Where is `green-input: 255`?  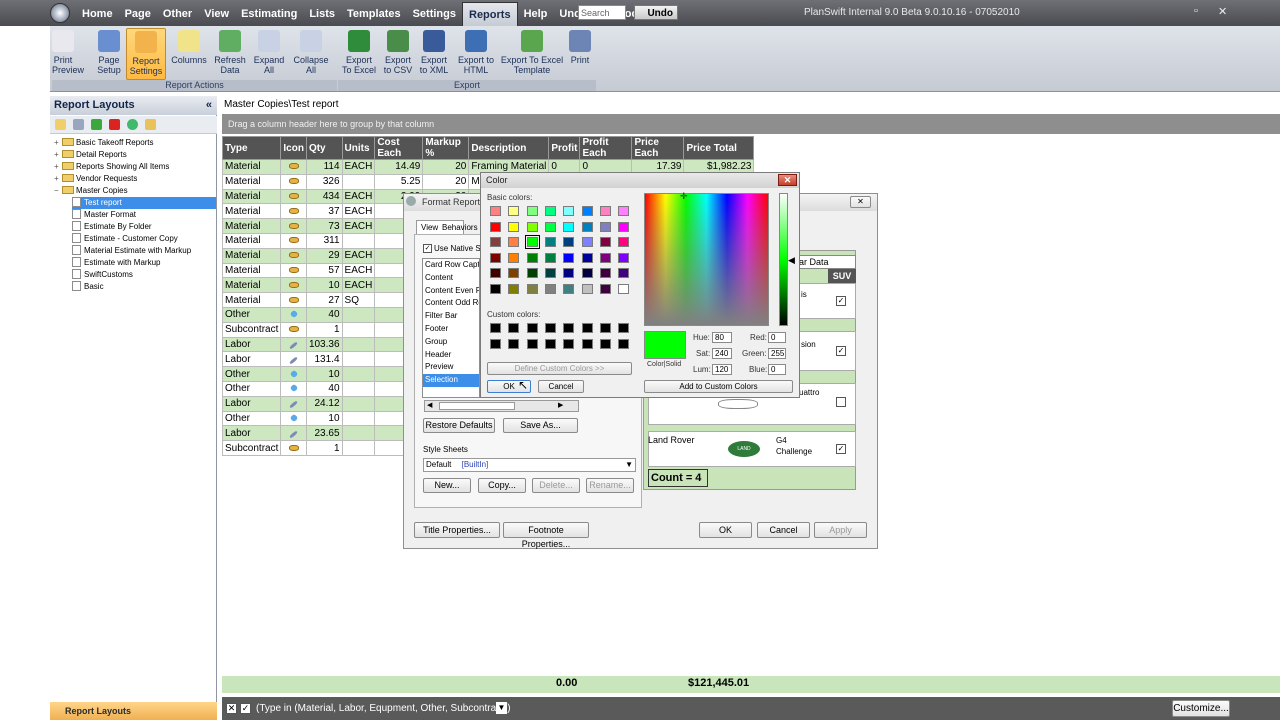 green-input: 255 is located at coordinates (777, 353).